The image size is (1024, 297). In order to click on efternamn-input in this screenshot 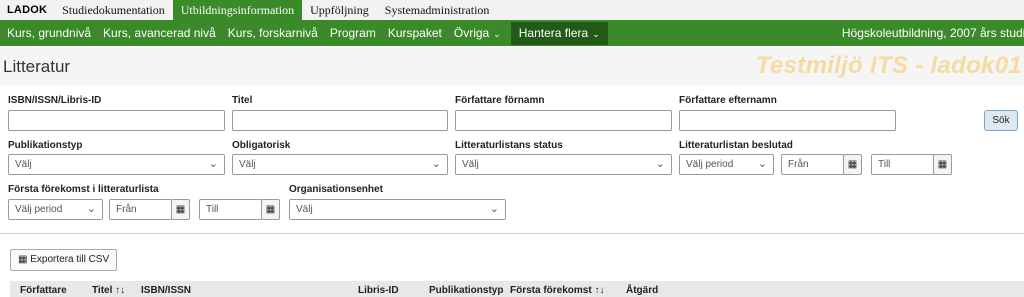, I will do `click(787, 120)`.